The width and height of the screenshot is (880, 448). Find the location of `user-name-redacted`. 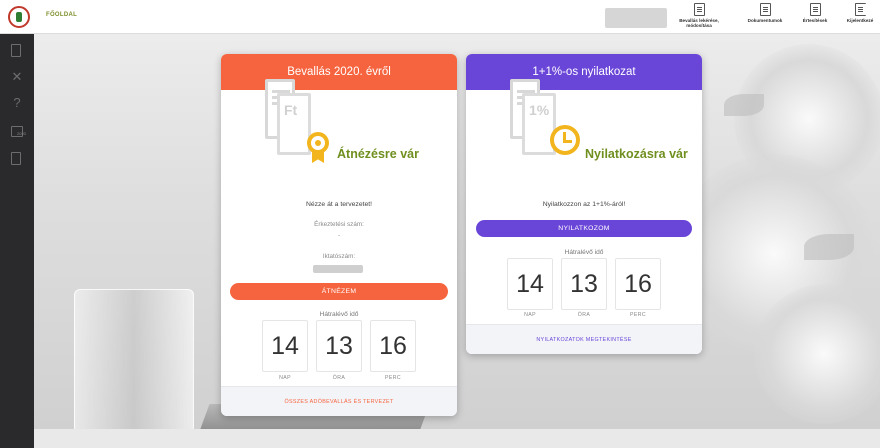

user-name-redacted is located at coordinates (636, 18).